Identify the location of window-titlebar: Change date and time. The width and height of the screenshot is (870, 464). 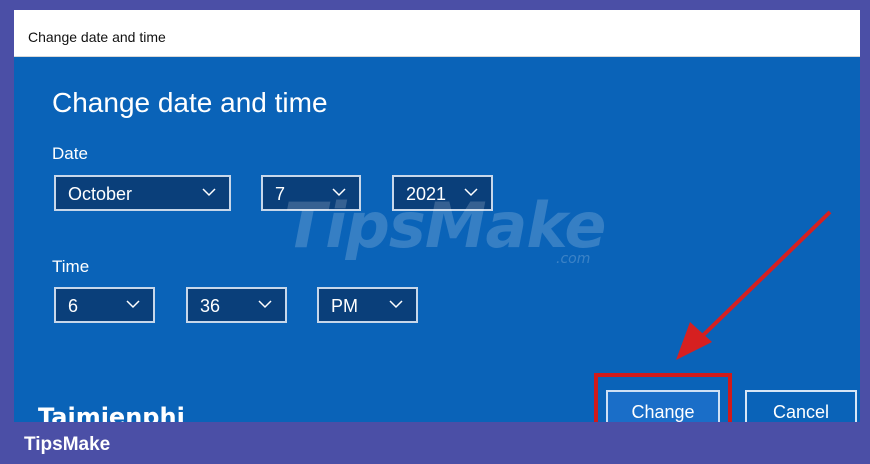
(437, 33).